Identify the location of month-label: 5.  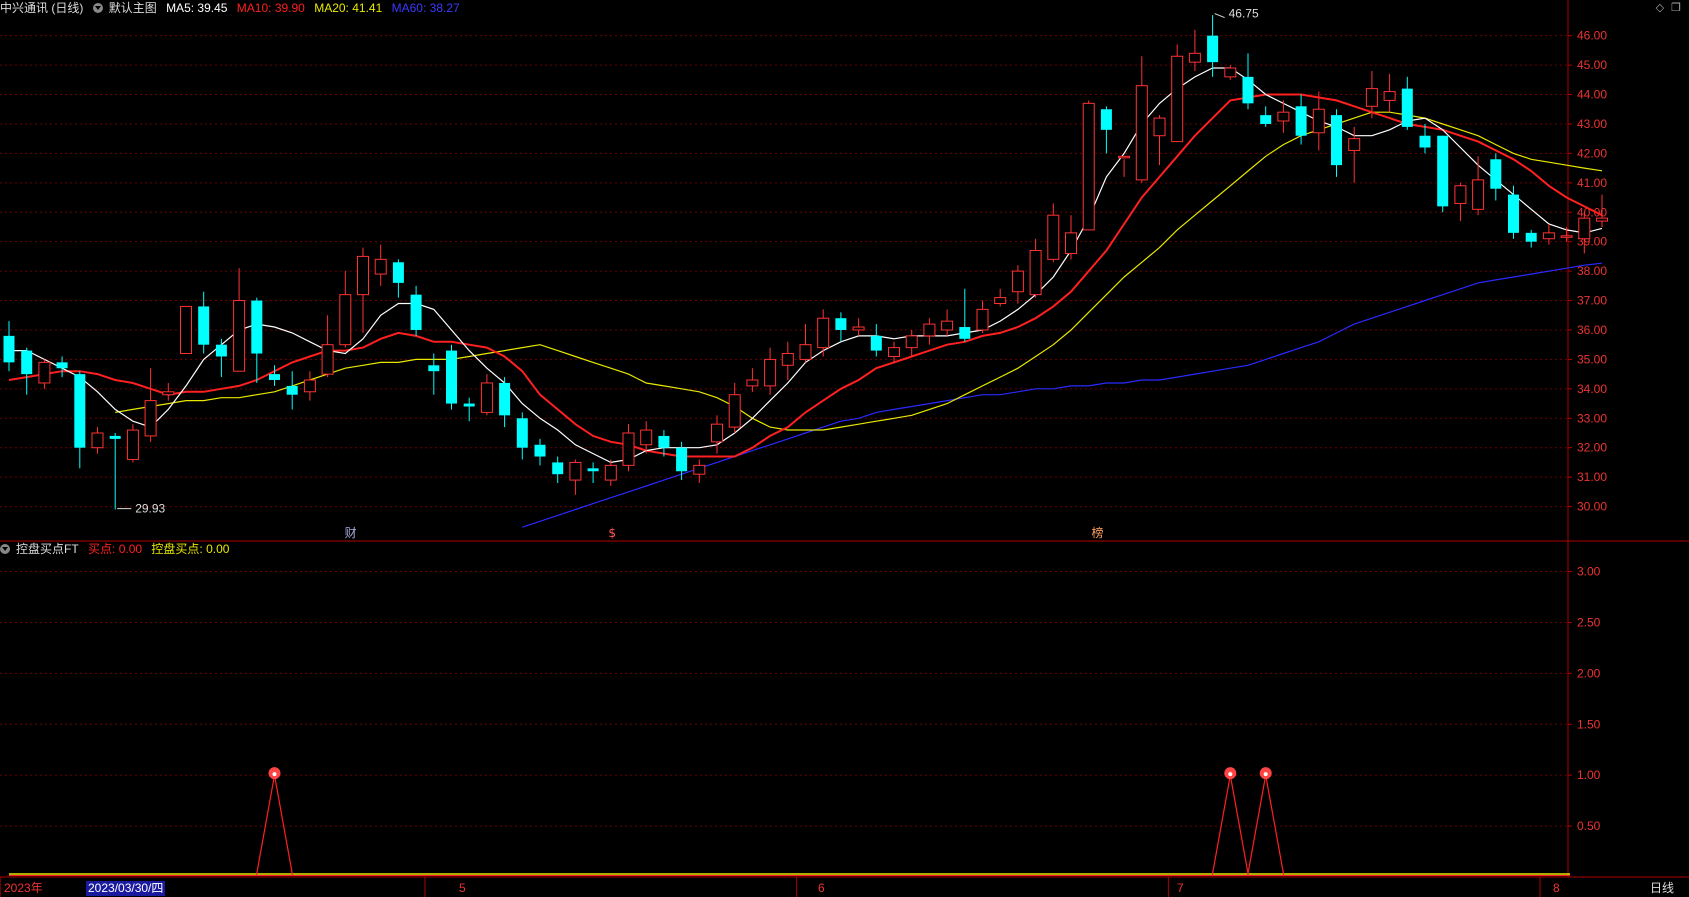
(462, 888).